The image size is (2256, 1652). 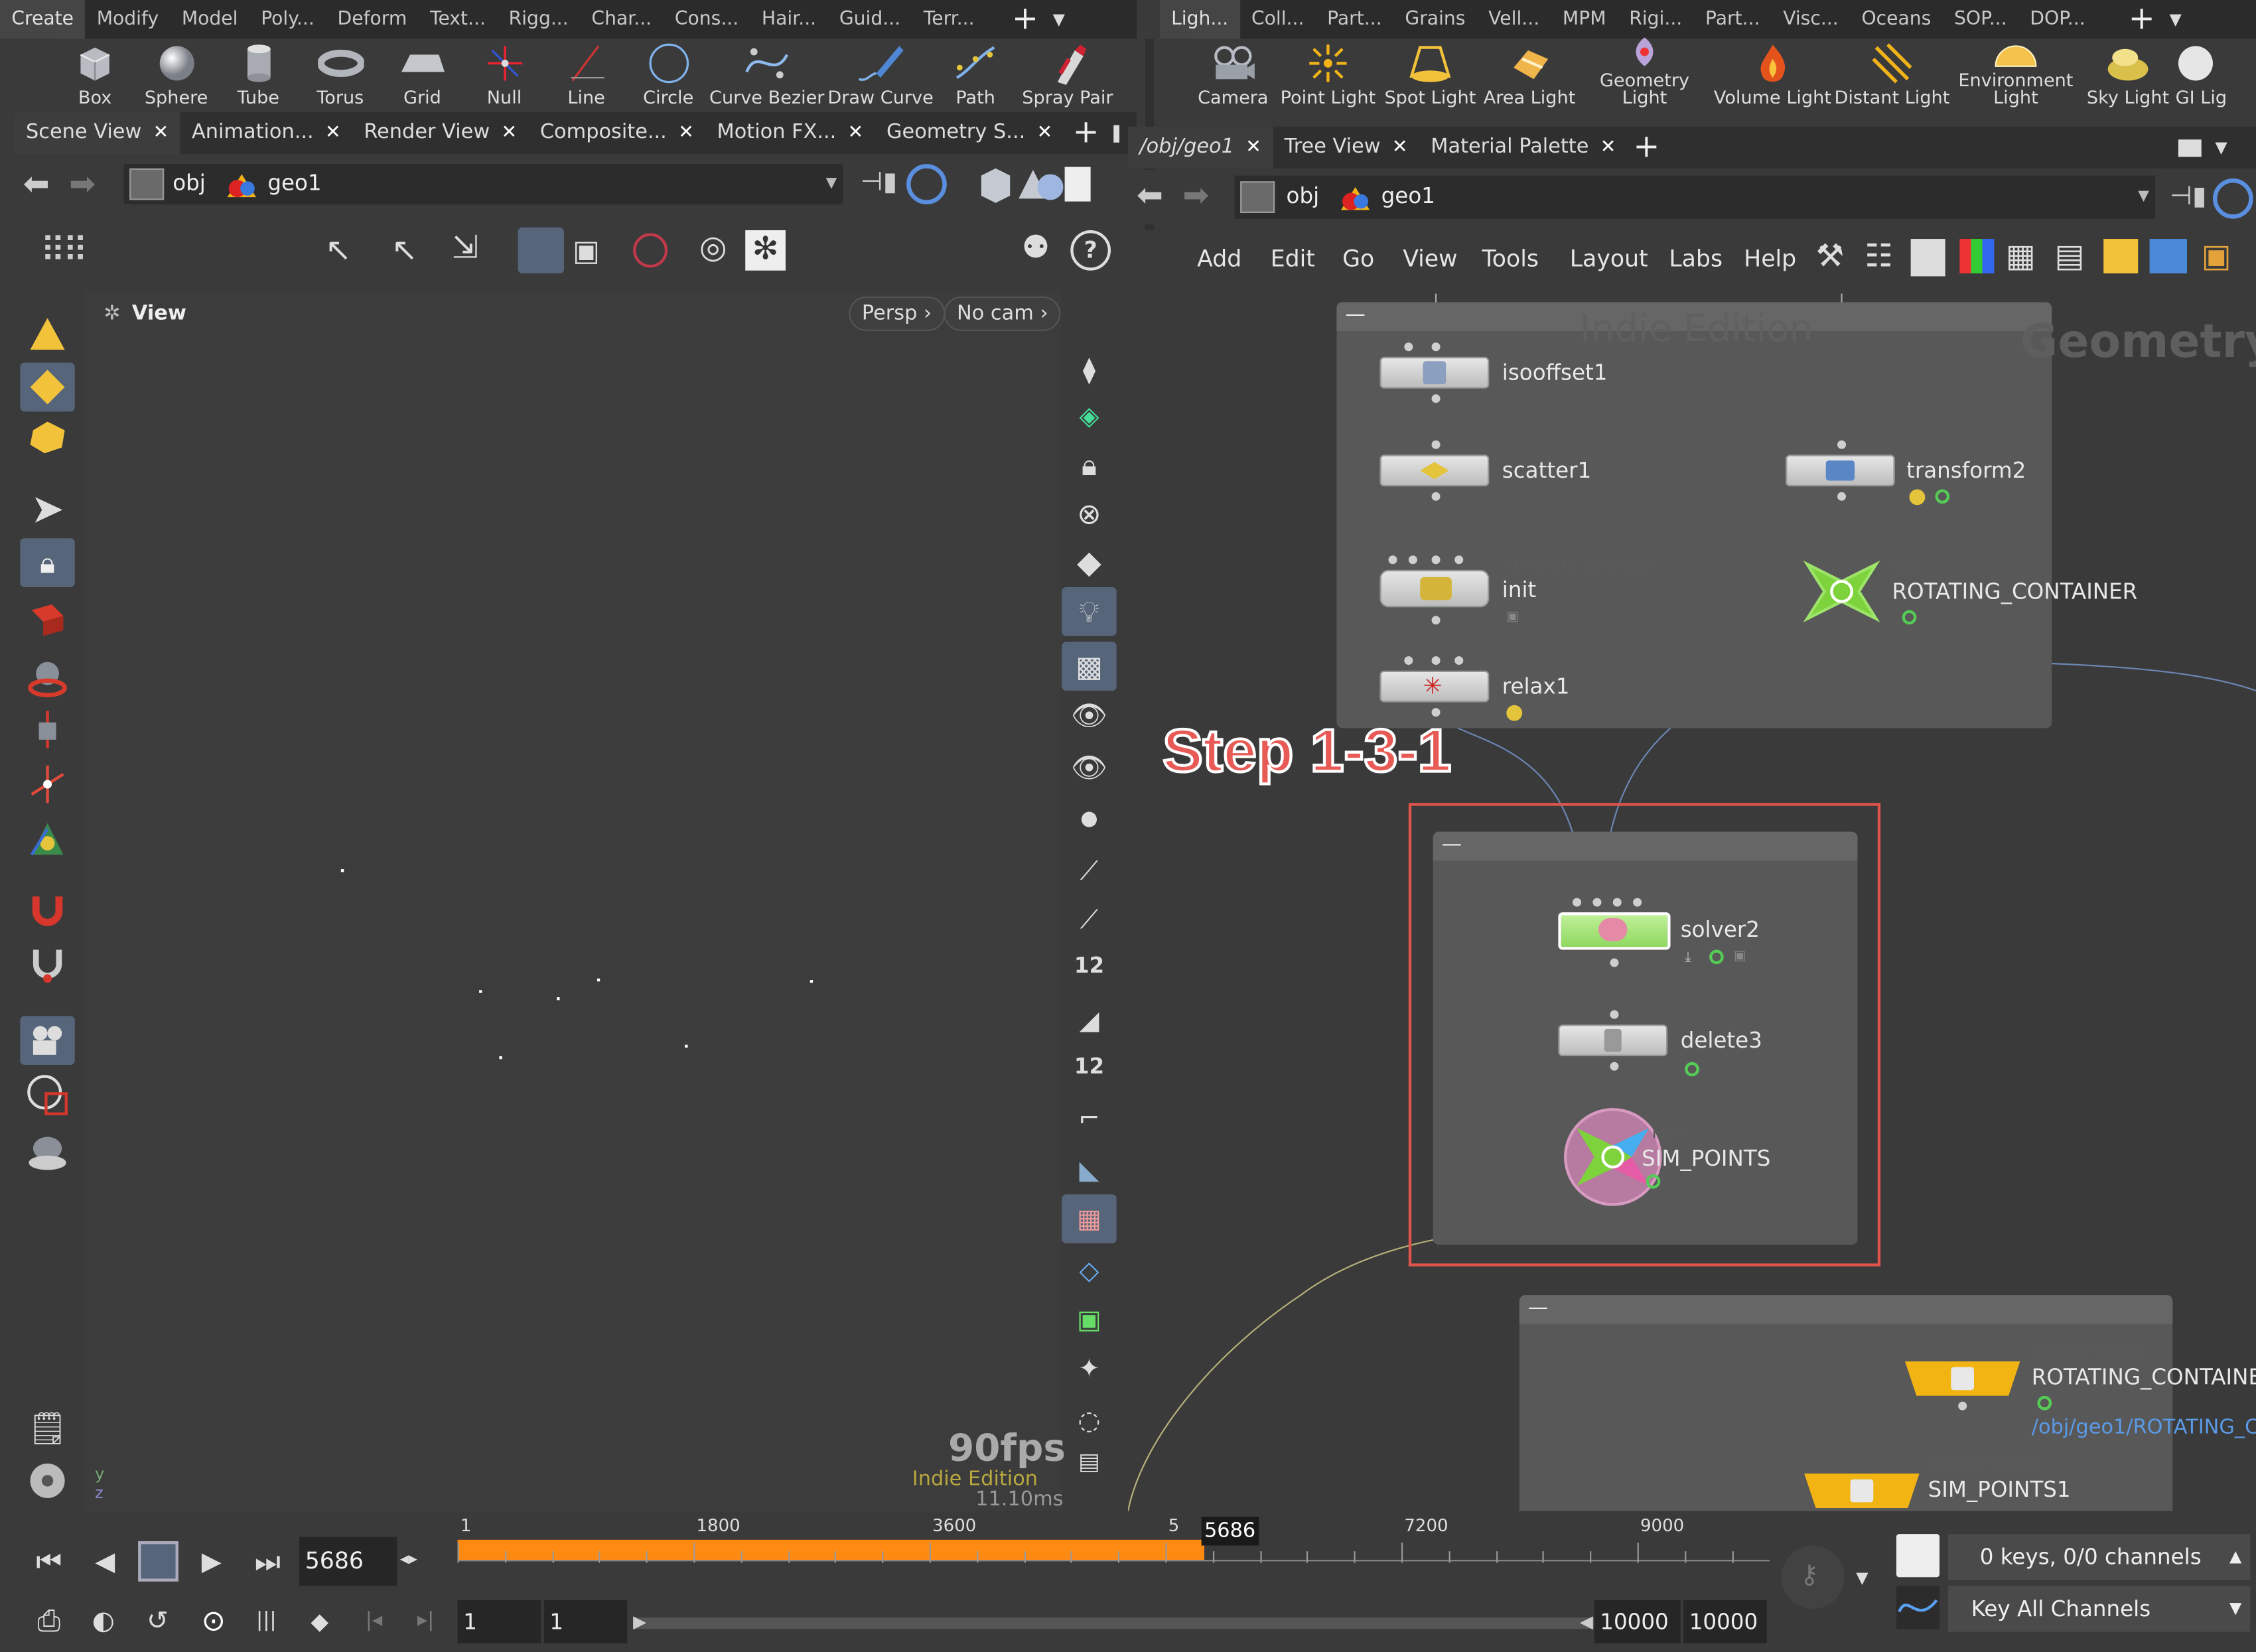 What do you see at coordinates (2143, 196) in the screenshot?
I see `chevron-down-icon: ▼` at bounding box center [2143, 196].